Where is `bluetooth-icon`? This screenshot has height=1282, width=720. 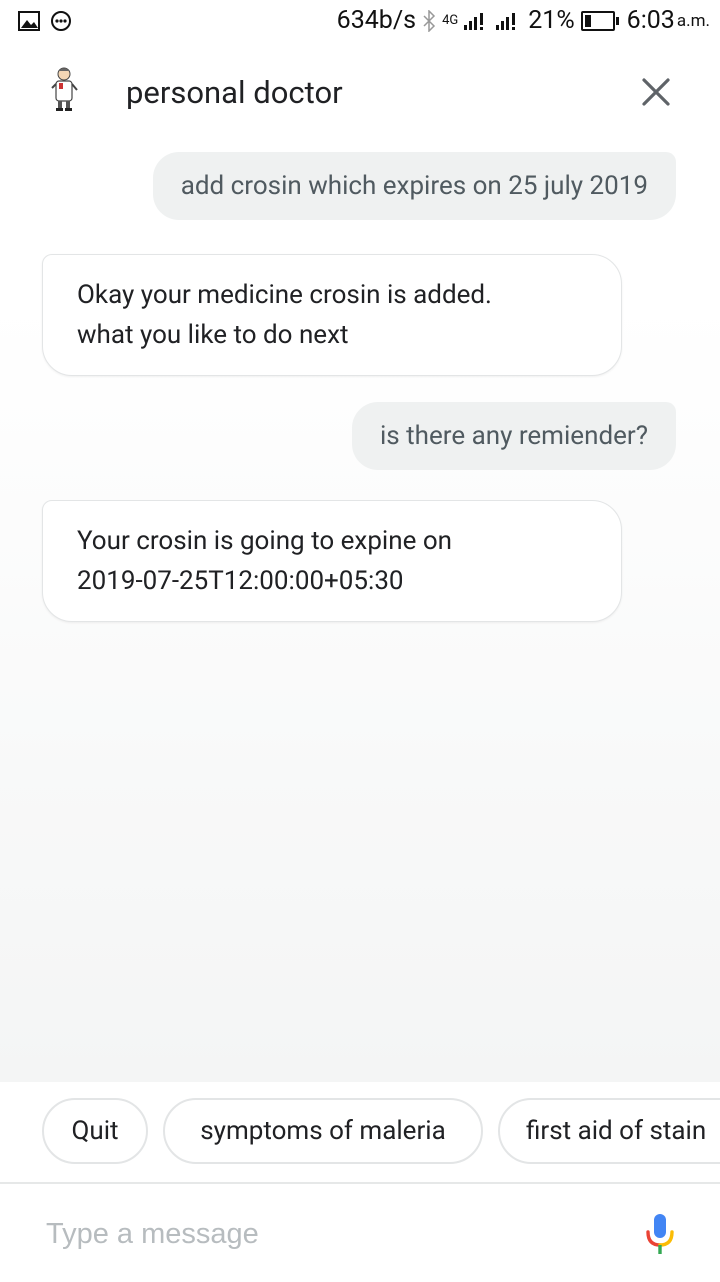
bluetooth-icon is located at coordinates (429, 20).